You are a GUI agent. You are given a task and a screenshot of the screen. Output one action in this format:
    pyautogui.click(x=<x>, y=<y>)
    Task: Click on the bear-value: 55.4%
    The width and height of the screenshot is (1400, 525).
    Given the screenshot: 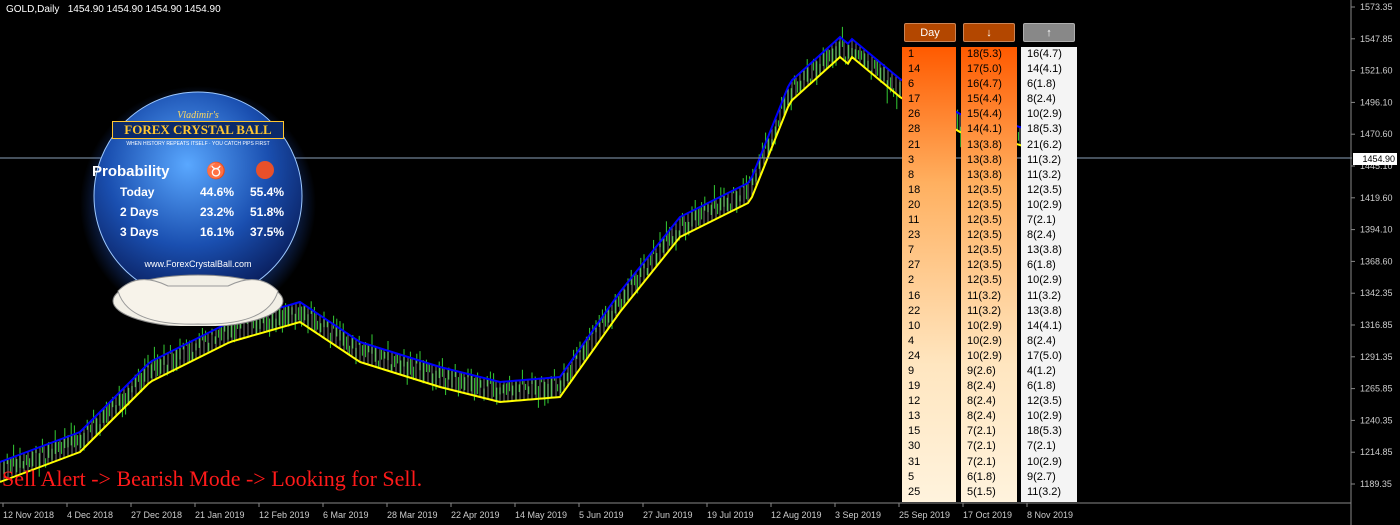 What is the action you would take?
    pyautogui.click(x=267, y=192)
    